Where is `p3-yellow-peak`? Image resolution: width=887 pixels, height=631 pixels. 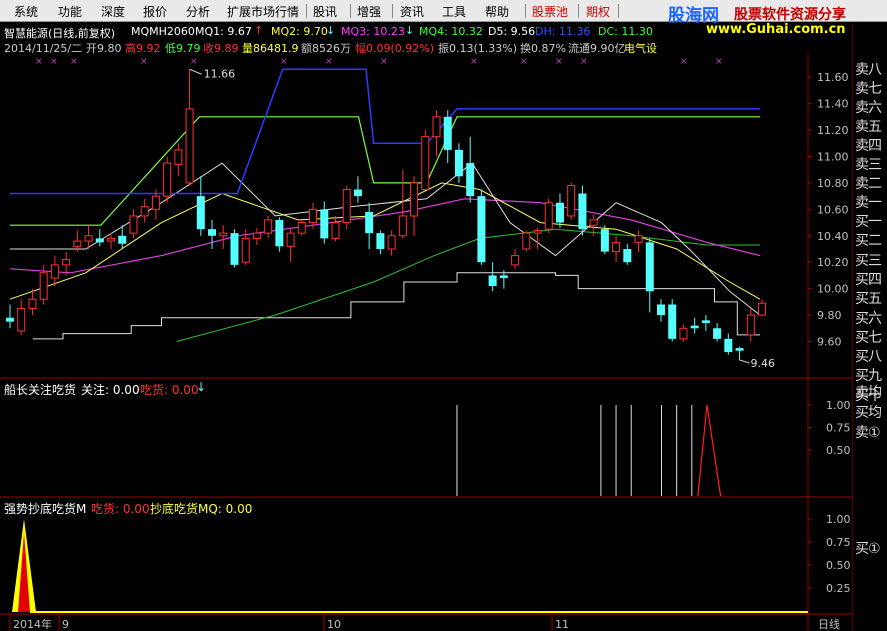 p3-yellow-peak is located at coordinates (24, 565).